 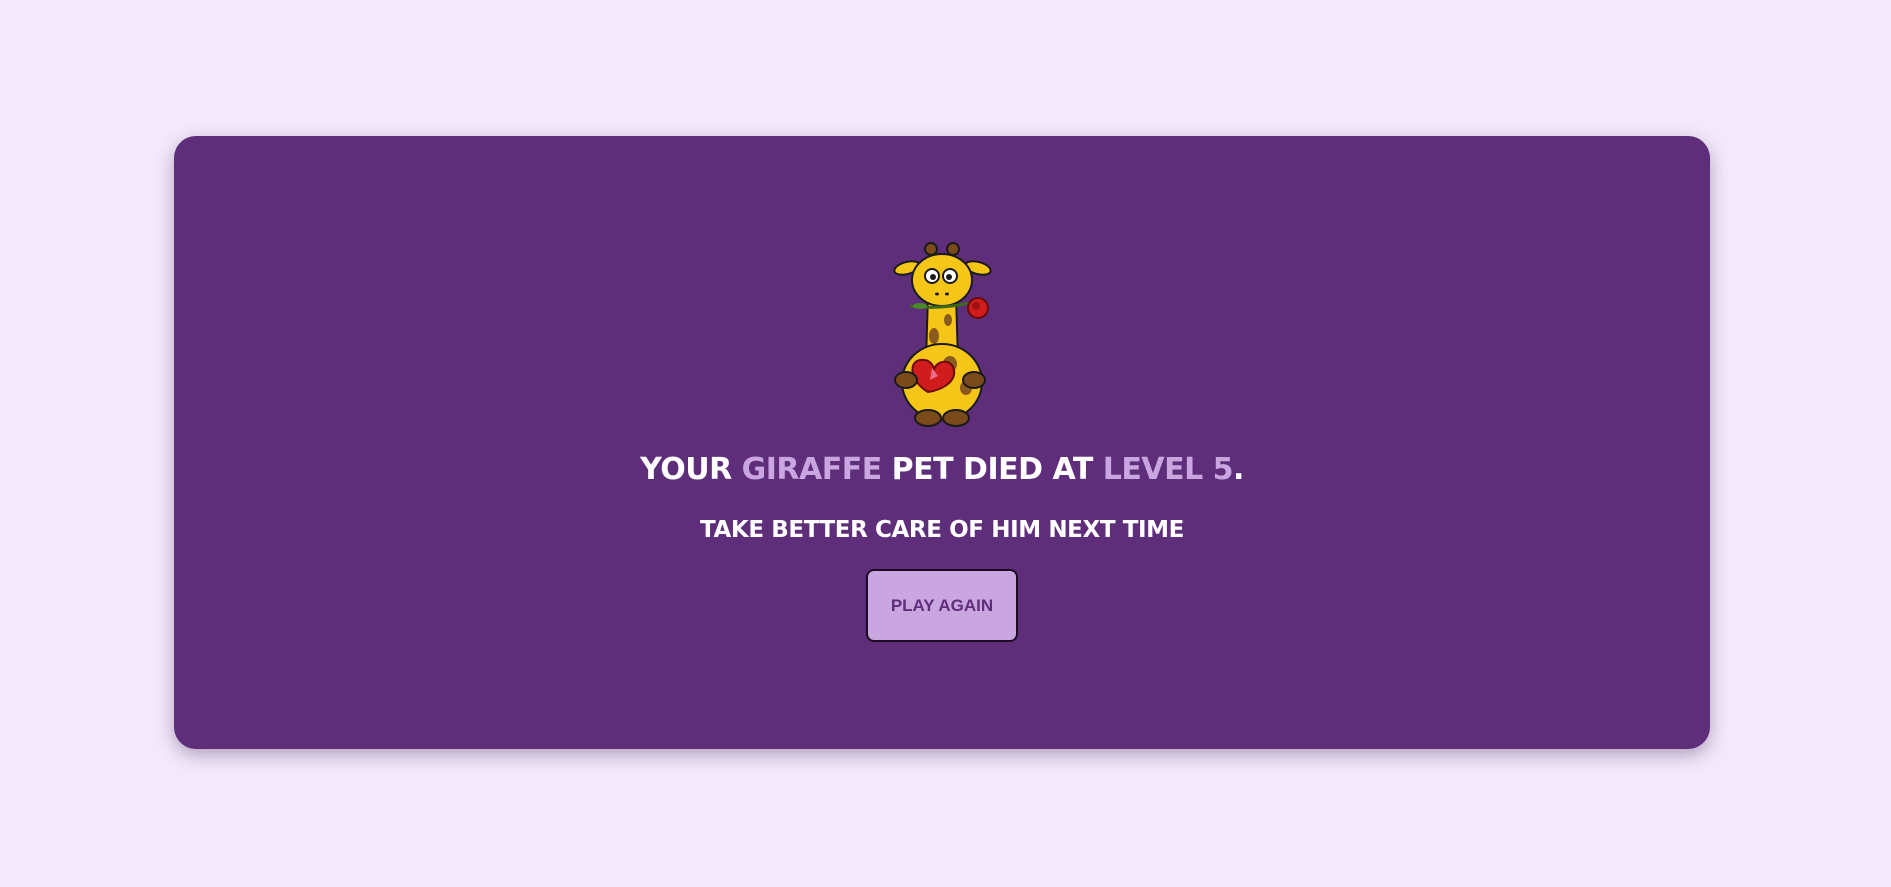 I want to click on play-again-button: PLAY AGAIN, so click(x=942, y=605).